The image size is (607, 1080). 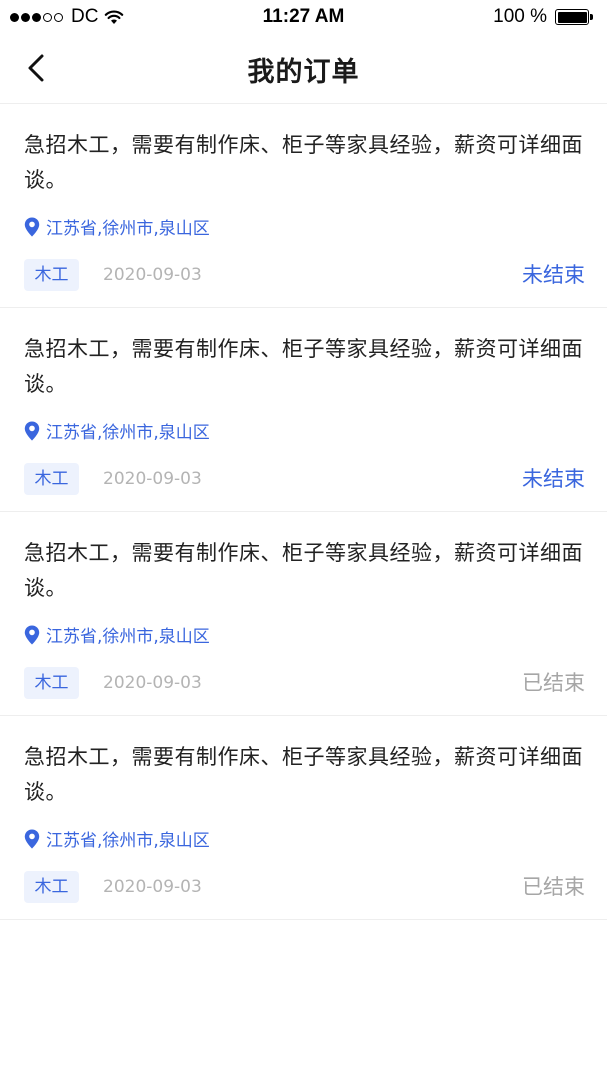 What do you see at coordinates (591, 17) in the screenshot?
I see `battery-tip` at bounding box center [591, 17].